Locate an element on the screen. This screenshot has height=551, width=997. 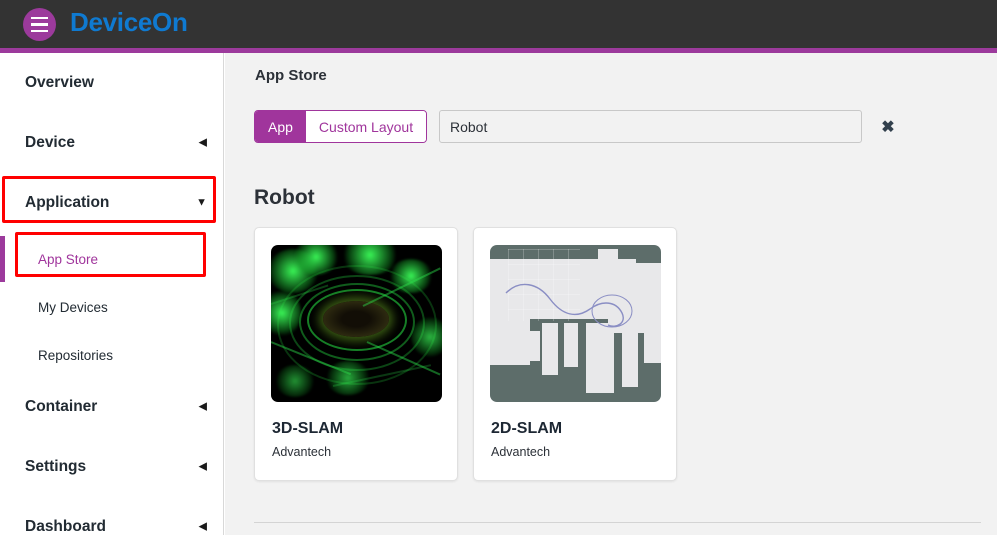
app-name: 3D-SLAM is located at coordinates (308, 428).